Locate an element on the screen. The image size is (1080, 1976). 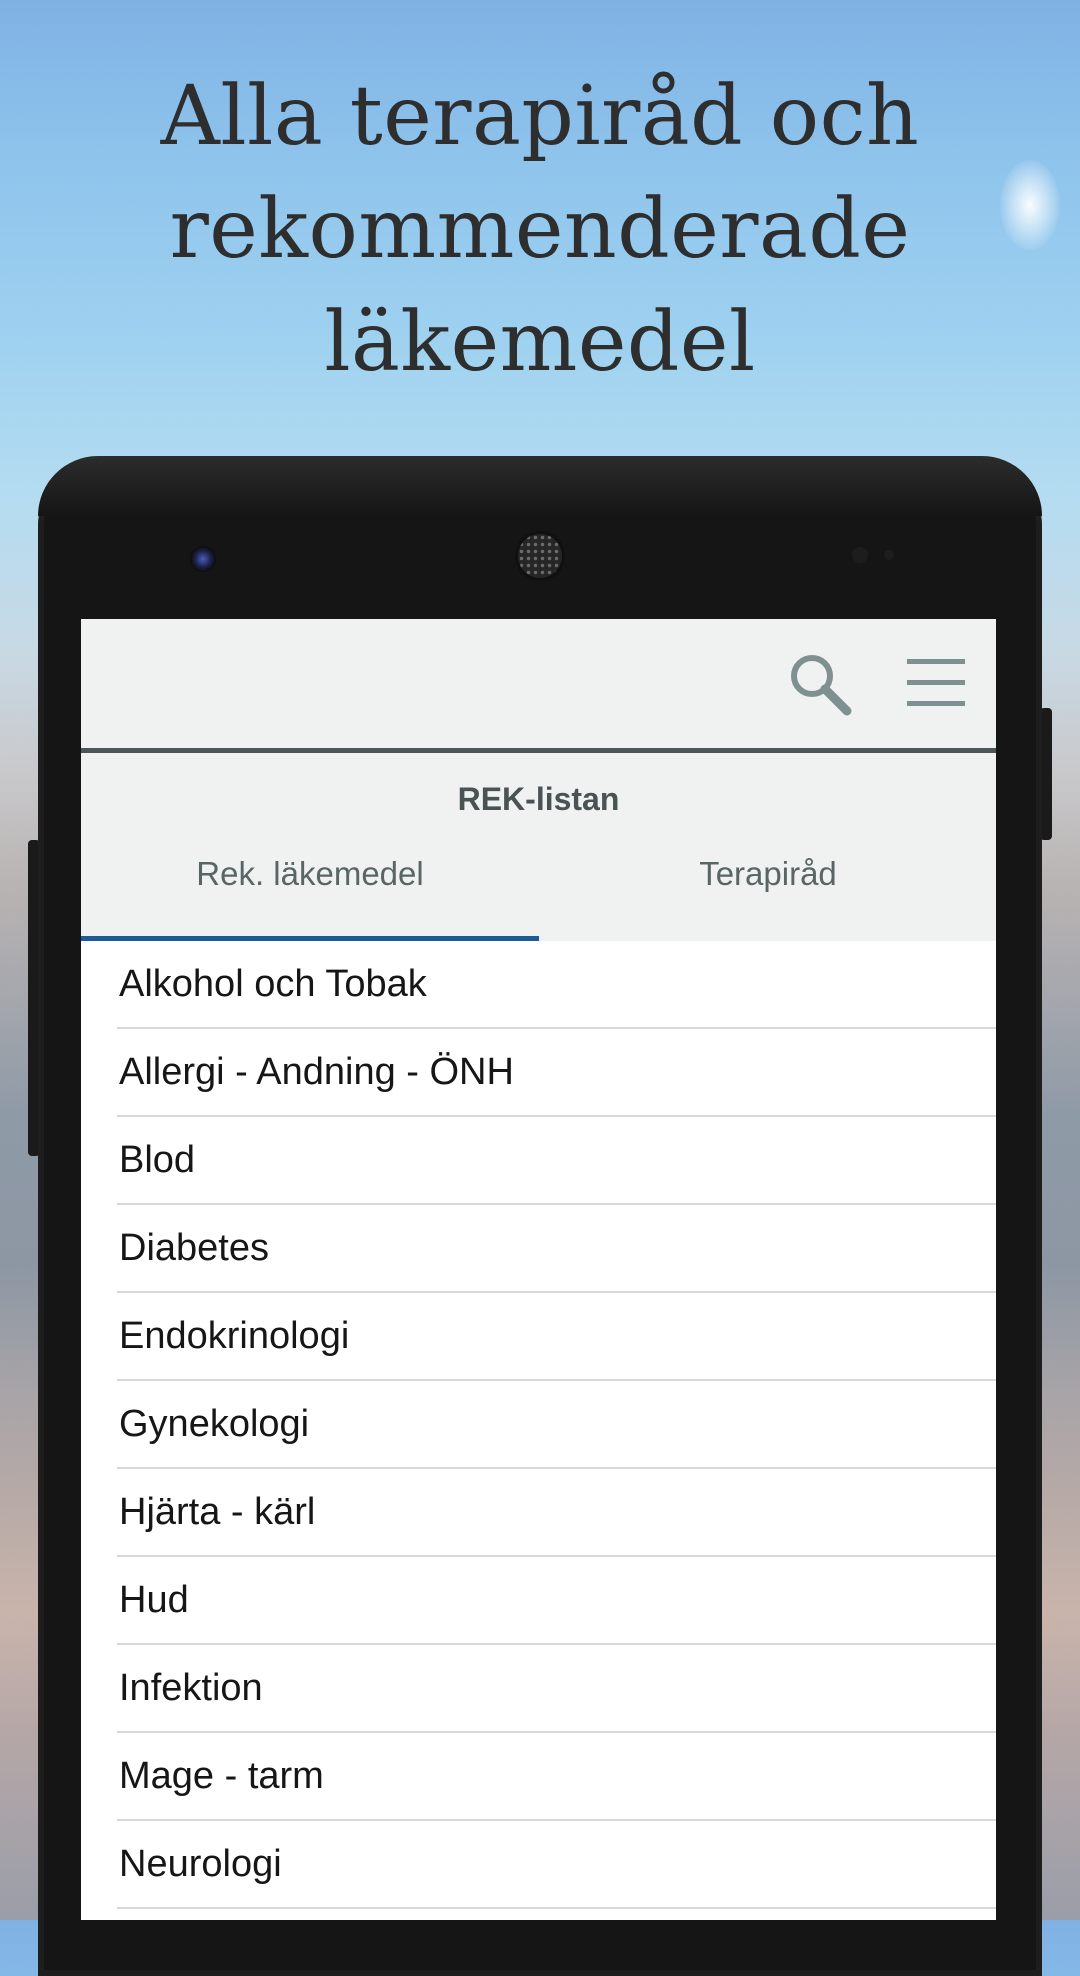
list-item-label: Endokrinologi is located at coordinates (234, 1336).